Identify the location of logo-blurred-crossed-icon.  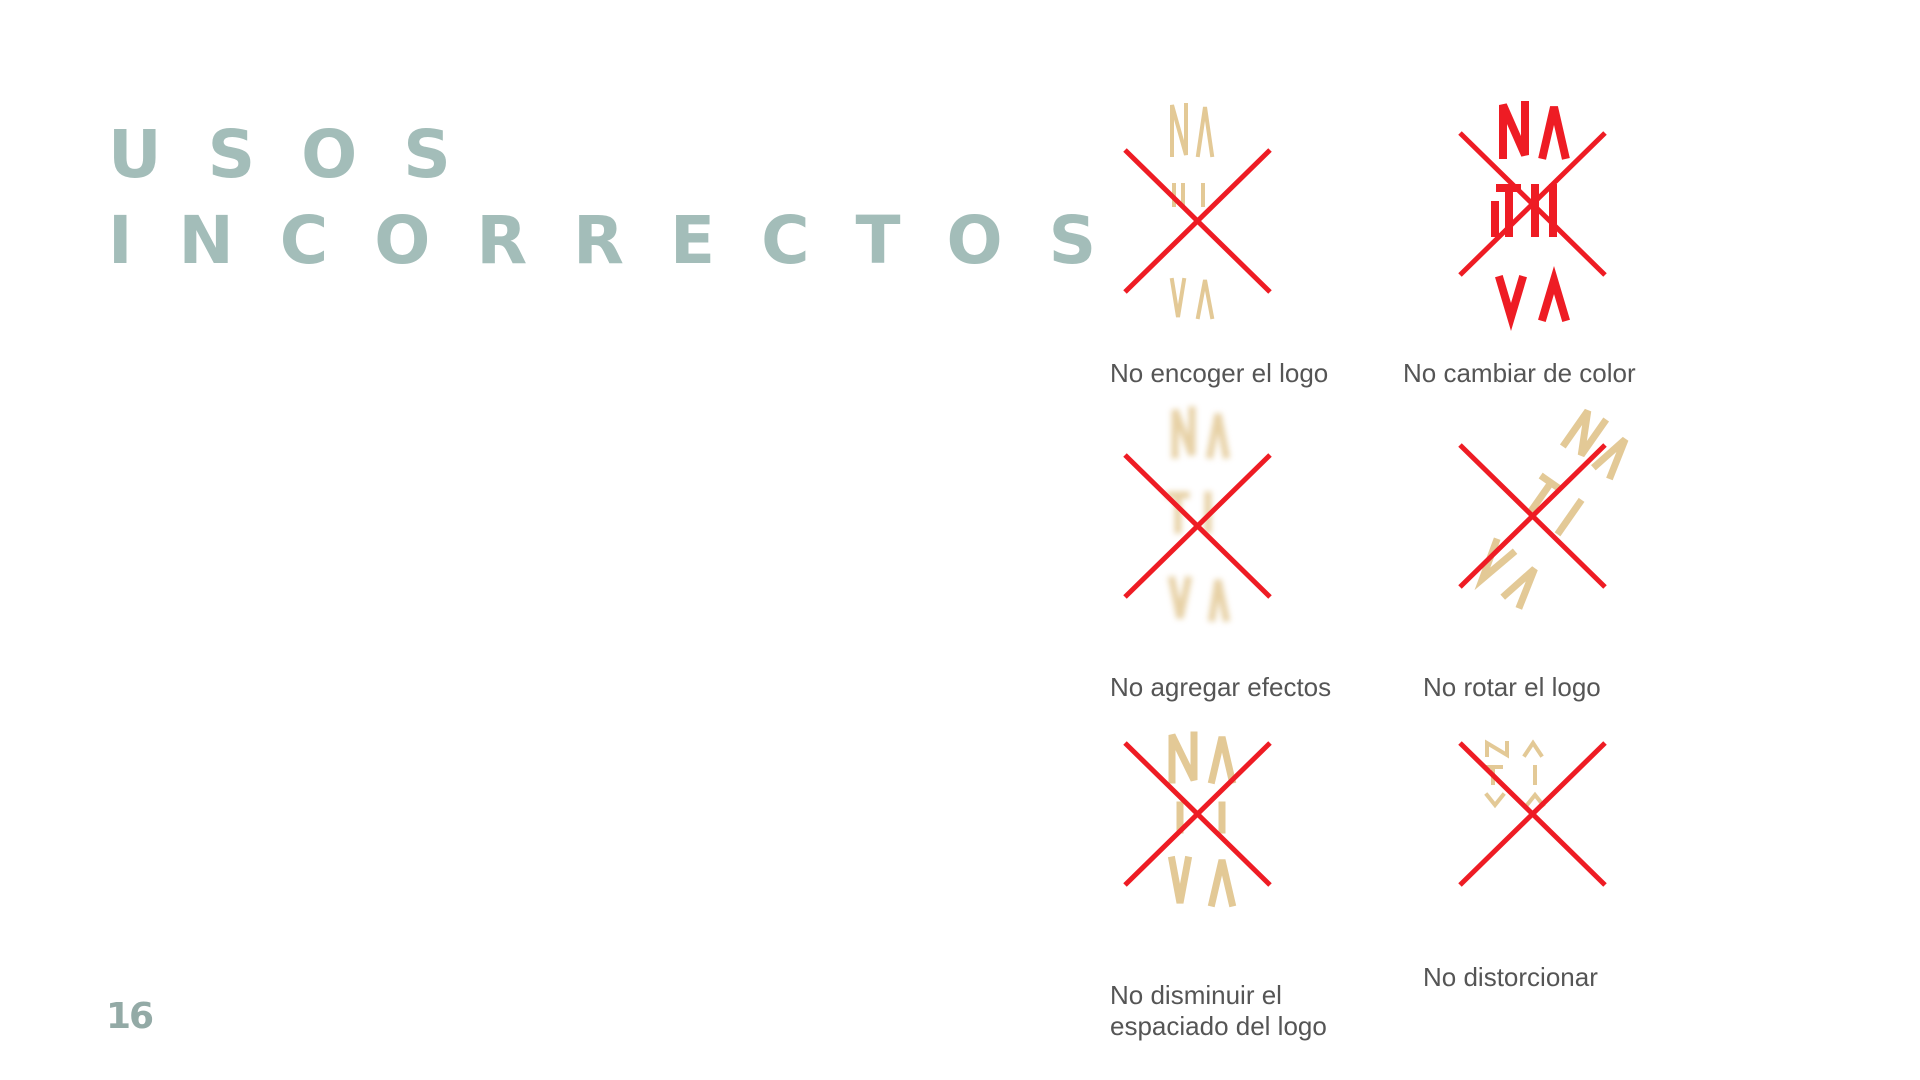
(1197, 514).